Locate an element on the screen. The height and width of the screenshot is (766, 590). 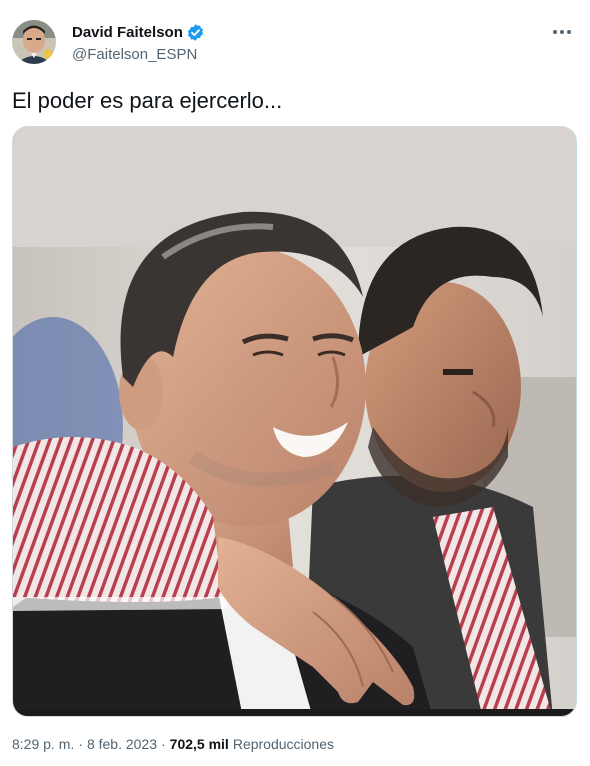
display-name: David Faitelson is located at coordinates (127, 32).